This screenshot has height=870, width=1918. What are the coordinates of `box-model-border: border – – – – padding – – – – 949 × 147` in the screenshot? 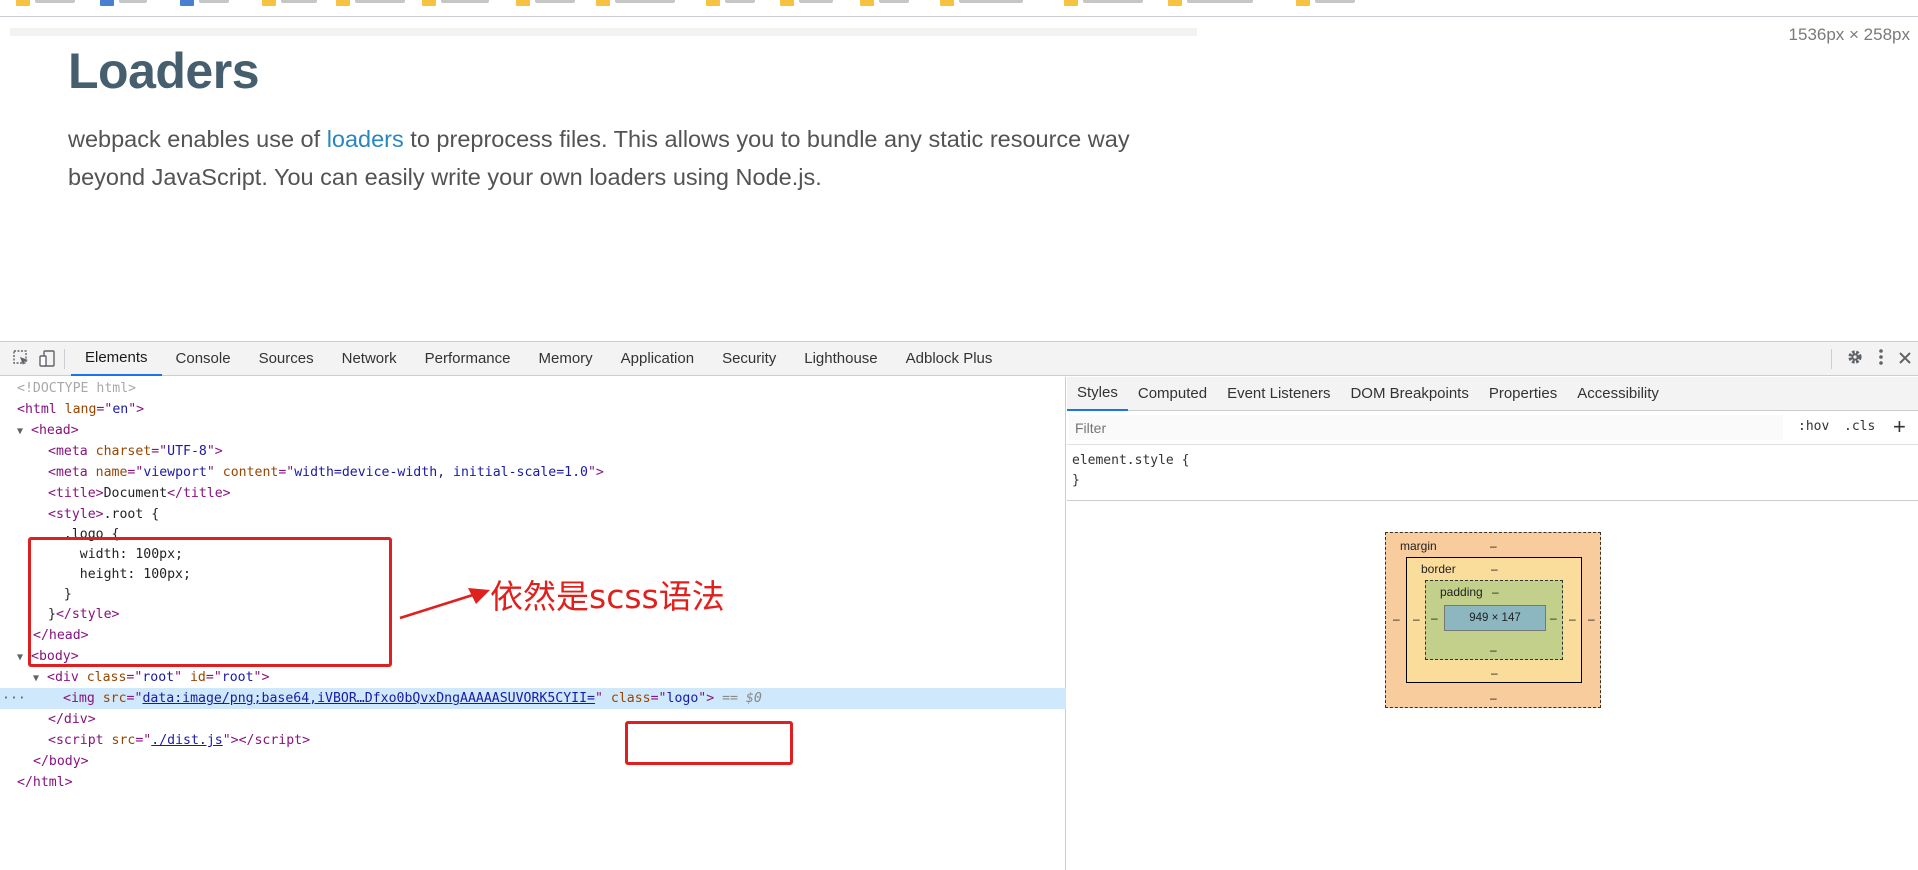 It's located at (1494, 620).